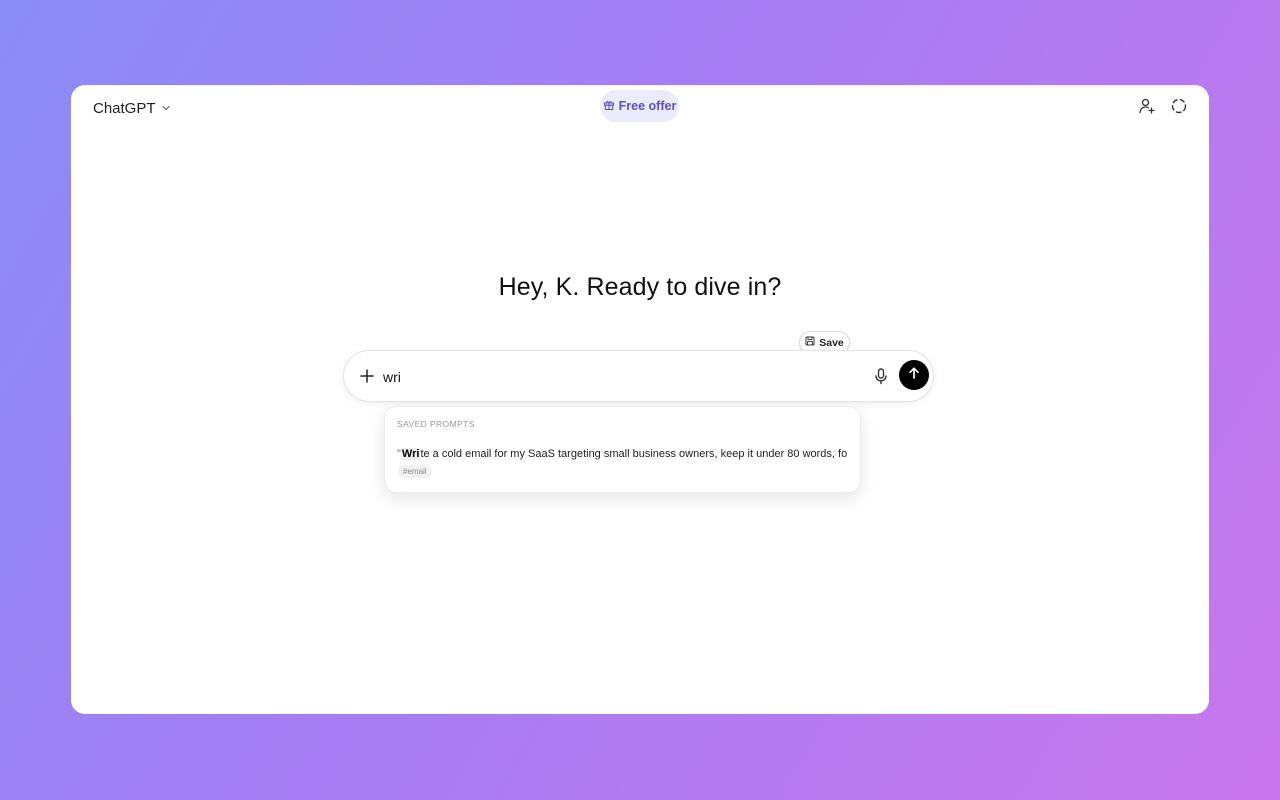  What do you see at coordinates (124, 108) in the screenshot?
I see `model-name: ChatGPT` at bounding box center [124, 108].